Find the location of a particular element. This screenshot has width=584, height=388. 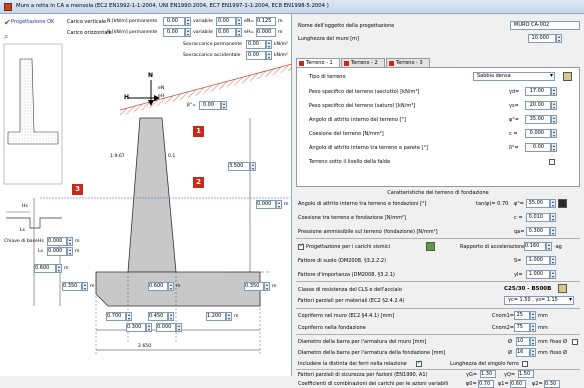

bearing-pressure-input: 0.300 is located at coordinates (538, 231).